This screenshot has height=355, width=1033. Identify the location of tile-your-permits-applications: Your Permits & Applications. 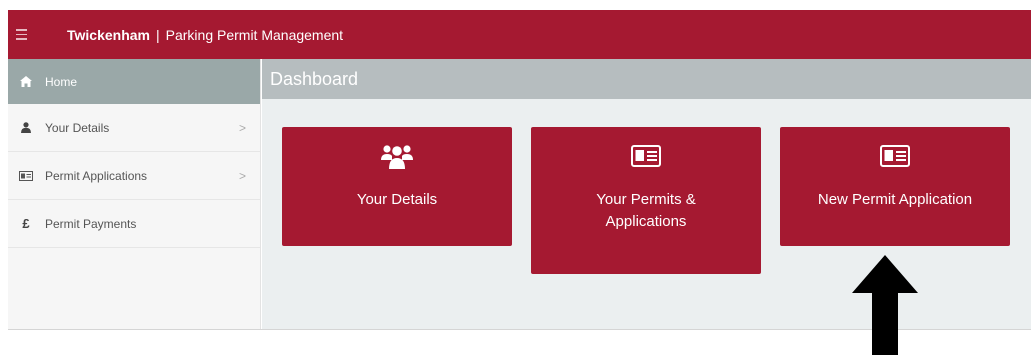
(646, 200).